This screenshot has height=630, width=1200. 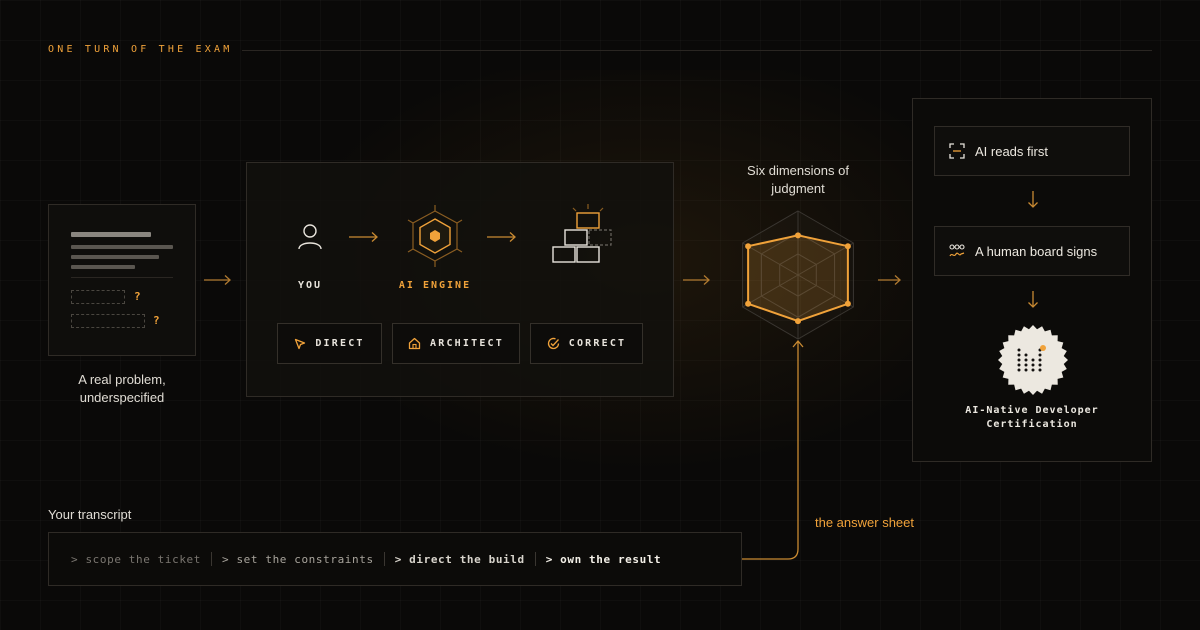 I want to click on user-icon, so click(x=310, y=237).